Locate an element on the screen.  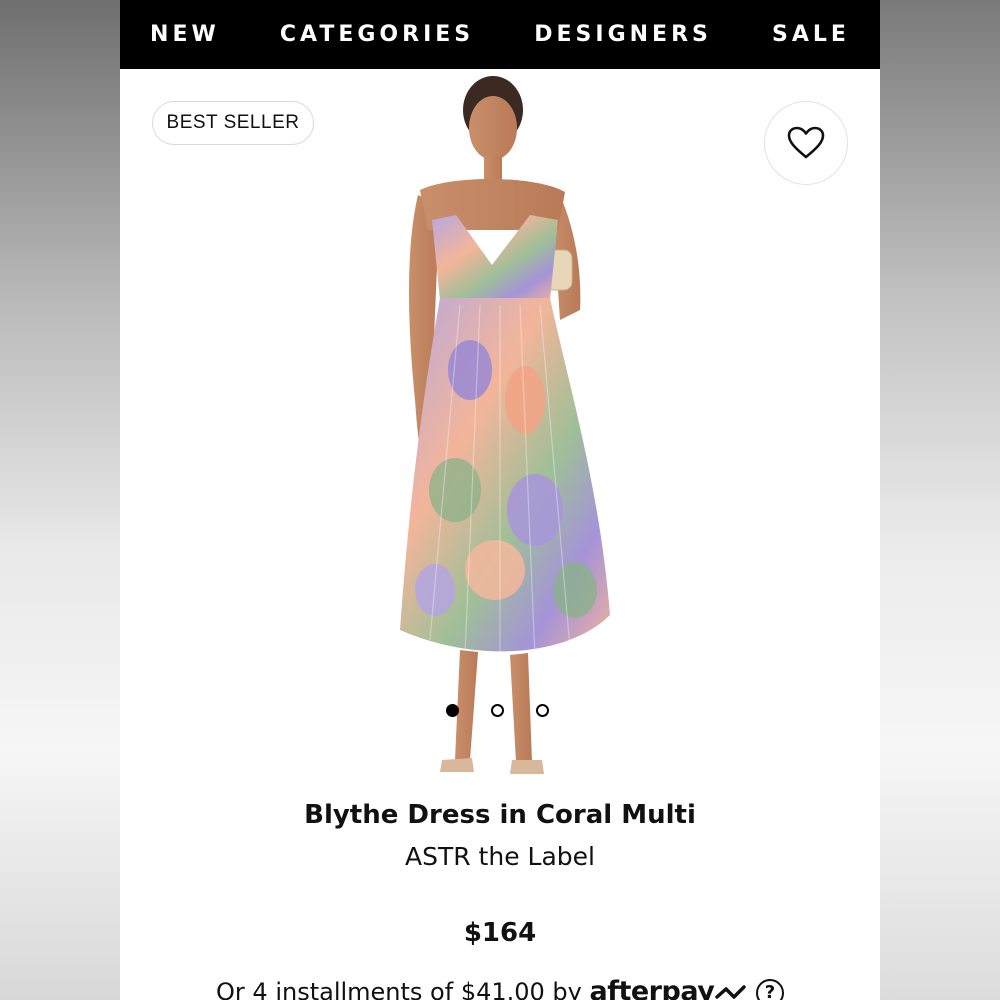
nav-item-designers: DESIGNERS is located at coordinates (623, 34).